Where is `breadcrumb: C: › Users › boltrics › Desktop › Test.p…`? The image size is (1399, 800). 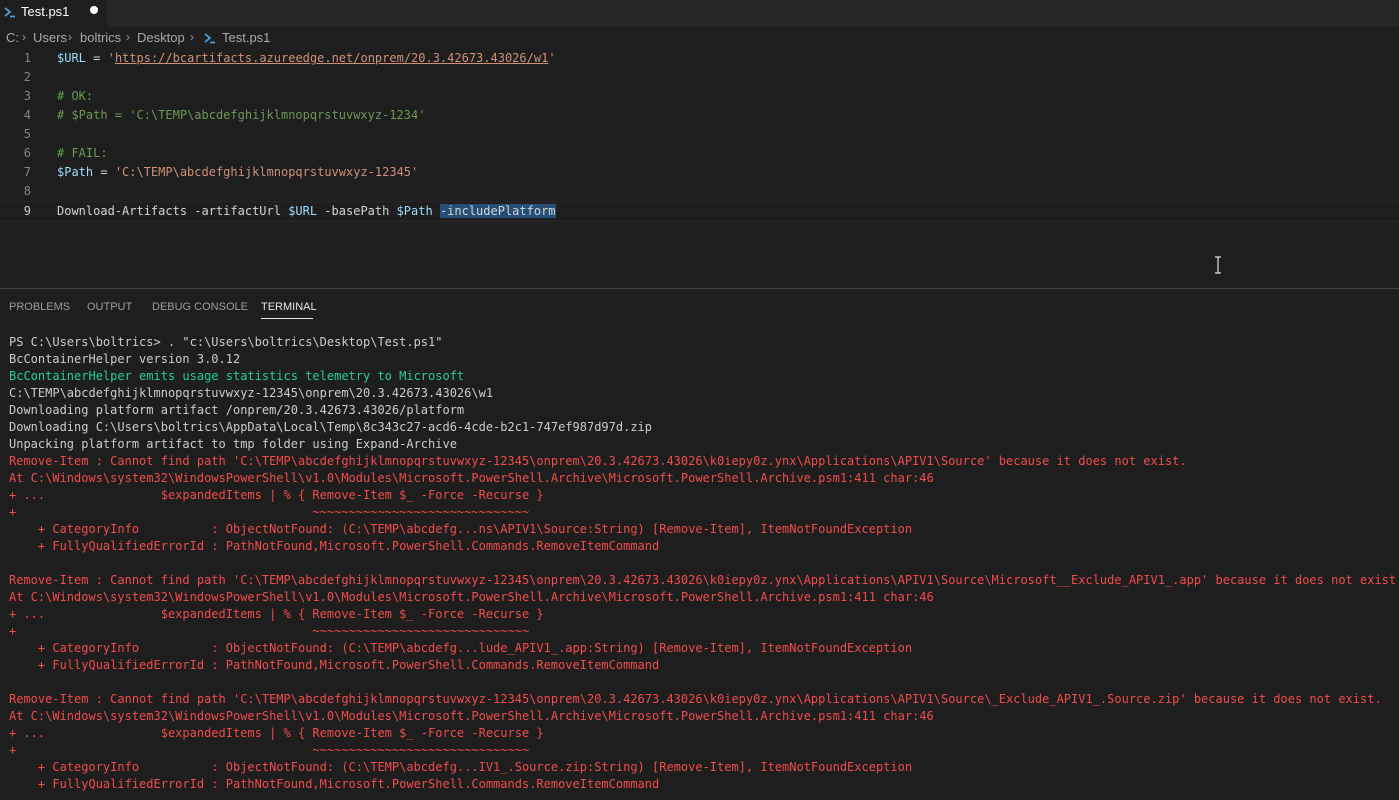 breadcrumb: C: › Users › boltrics › Desktop › Test.p… is located at coordinates (699, 38).